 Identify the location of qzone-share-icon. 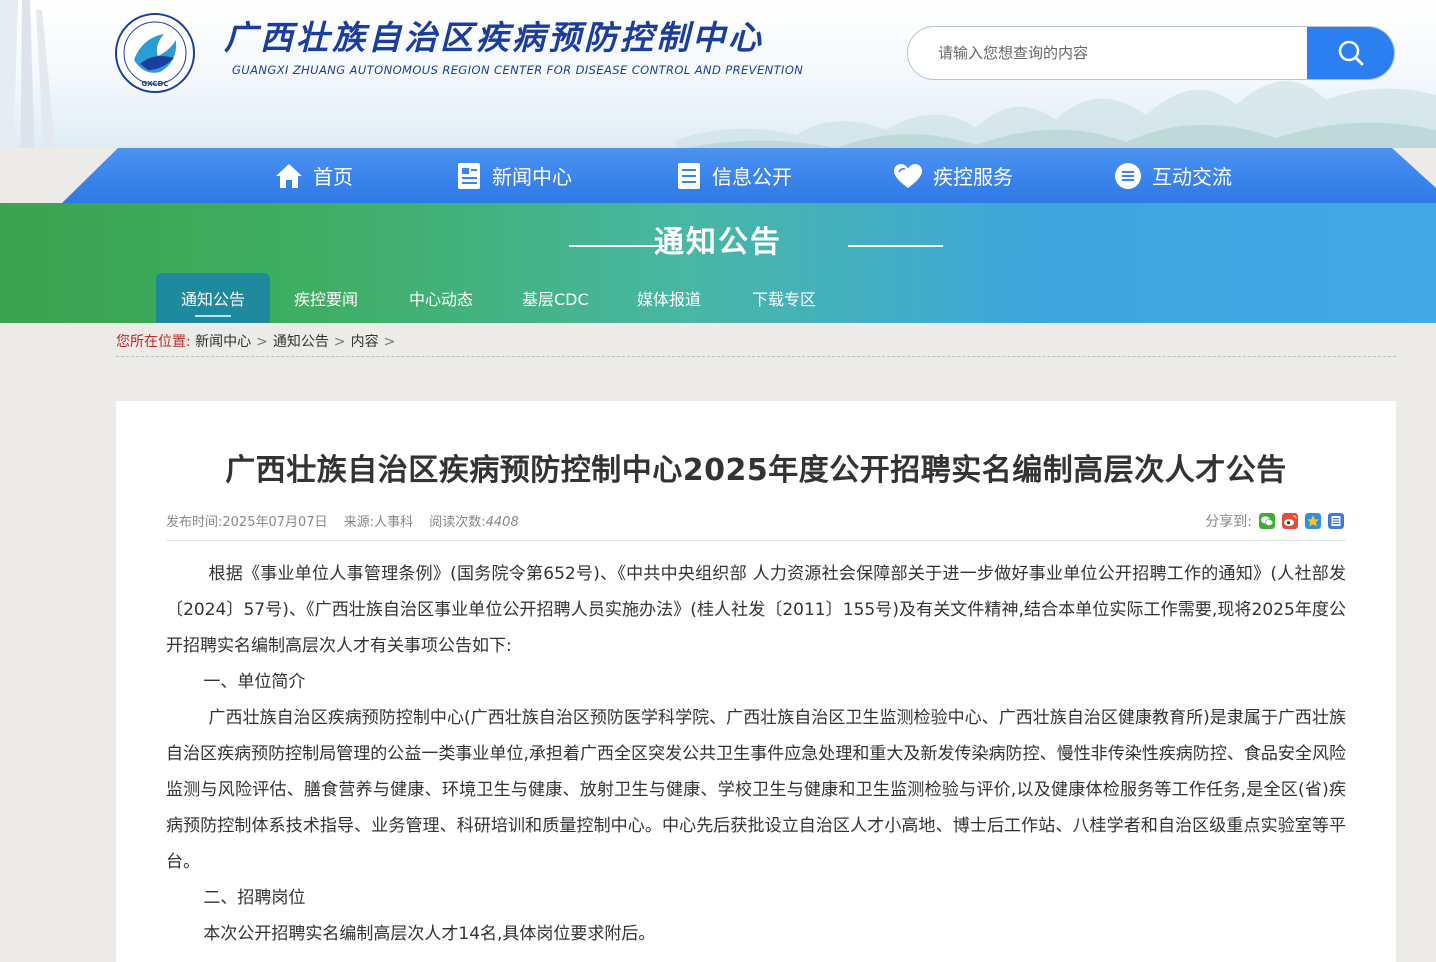
(1313, 521).